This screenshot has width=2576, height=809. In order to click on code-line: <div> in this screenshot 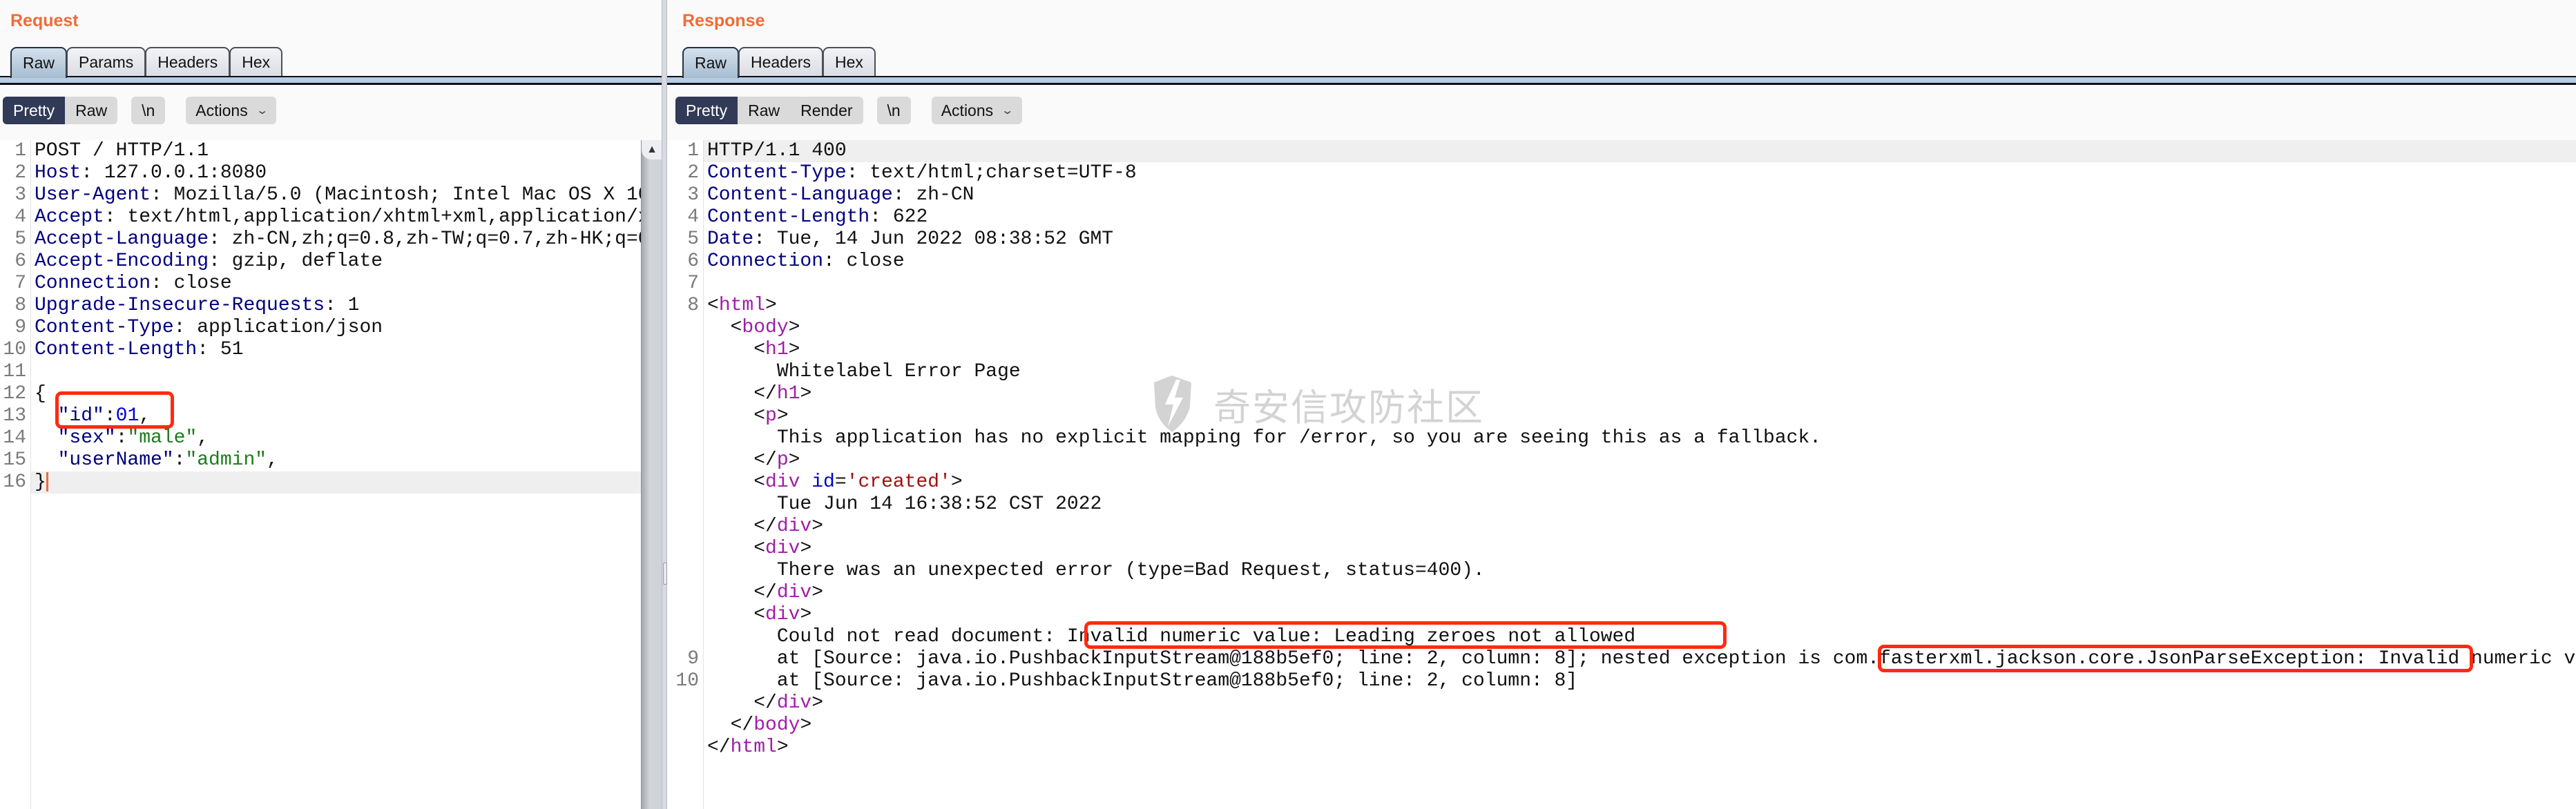, I will do `click(1621, 549)`.